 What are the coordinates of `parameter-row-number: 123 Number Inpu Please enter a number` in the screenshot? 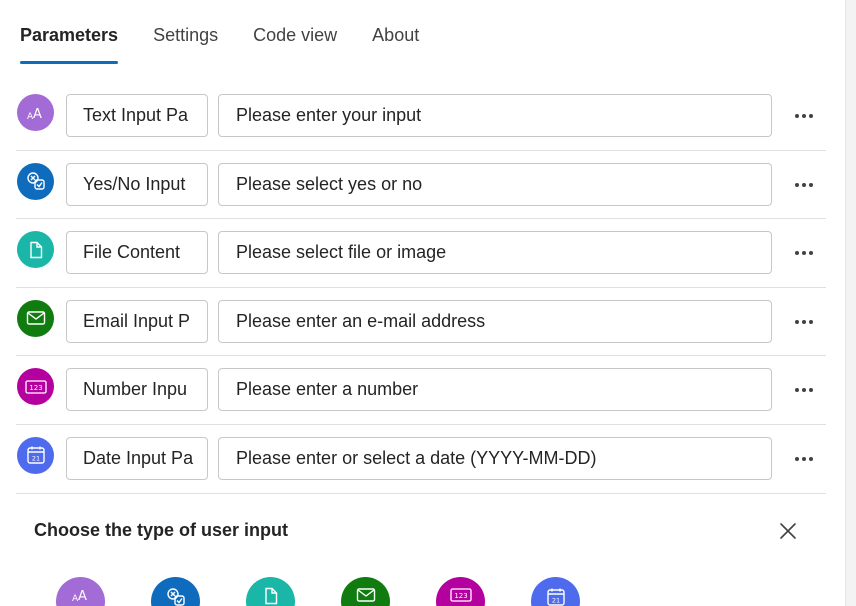 It's located at (421, 390).